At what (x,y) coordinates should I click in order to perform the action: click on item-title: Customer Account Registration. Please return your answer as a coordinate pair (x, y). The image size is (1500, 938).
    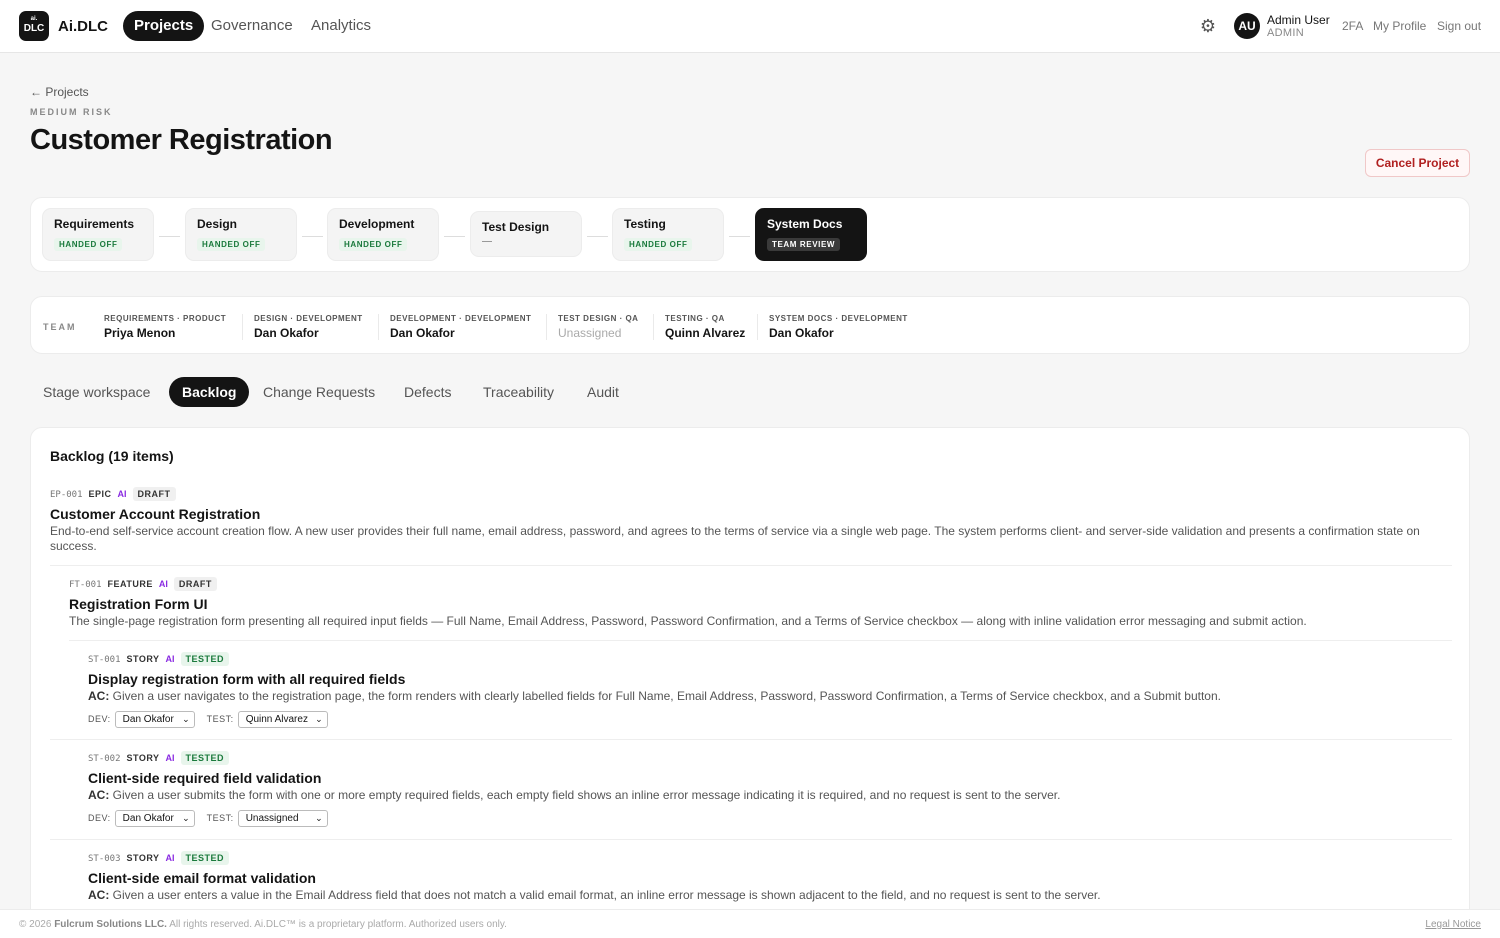
    Looking at the image, I should click on (155, 514).